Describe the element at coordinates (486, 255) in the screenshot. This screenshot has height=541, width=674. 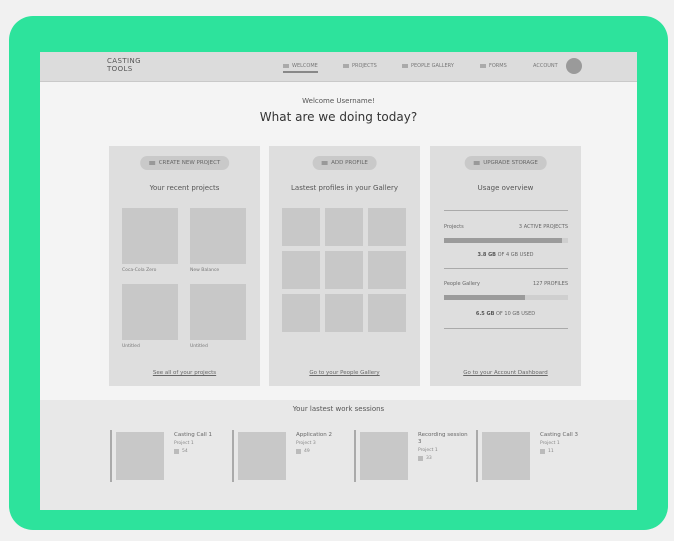
I see `usage-amount: 3.8 GB` at that location.